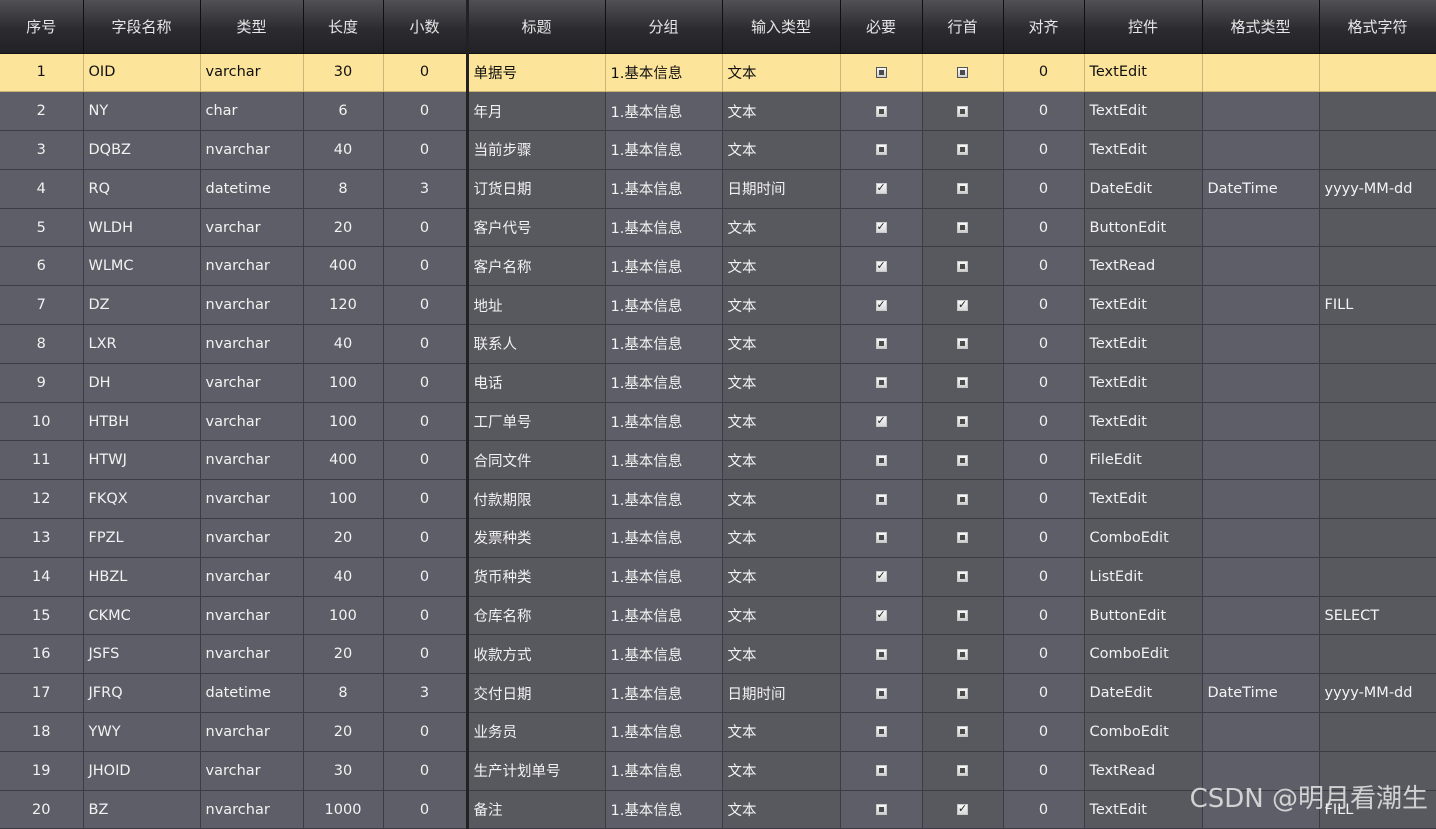 The width and height of the screenshot is (1436, 829). I want to click on table-row: 16 JSFS nvarchar 20 0 收款方式 1.基本信息 文本 0 ComboEdit, so click(718, 654).